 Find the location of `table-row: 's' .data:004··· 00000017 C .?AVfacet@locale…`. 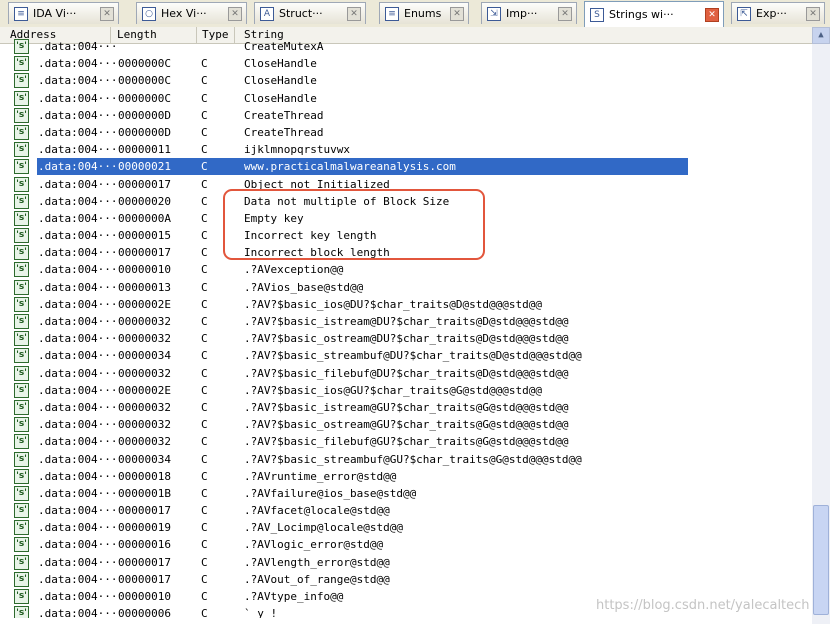

table-row: 's' .data:004··· 00000017 C .?AVfacet@locale… is located at coordinates (406, 510).